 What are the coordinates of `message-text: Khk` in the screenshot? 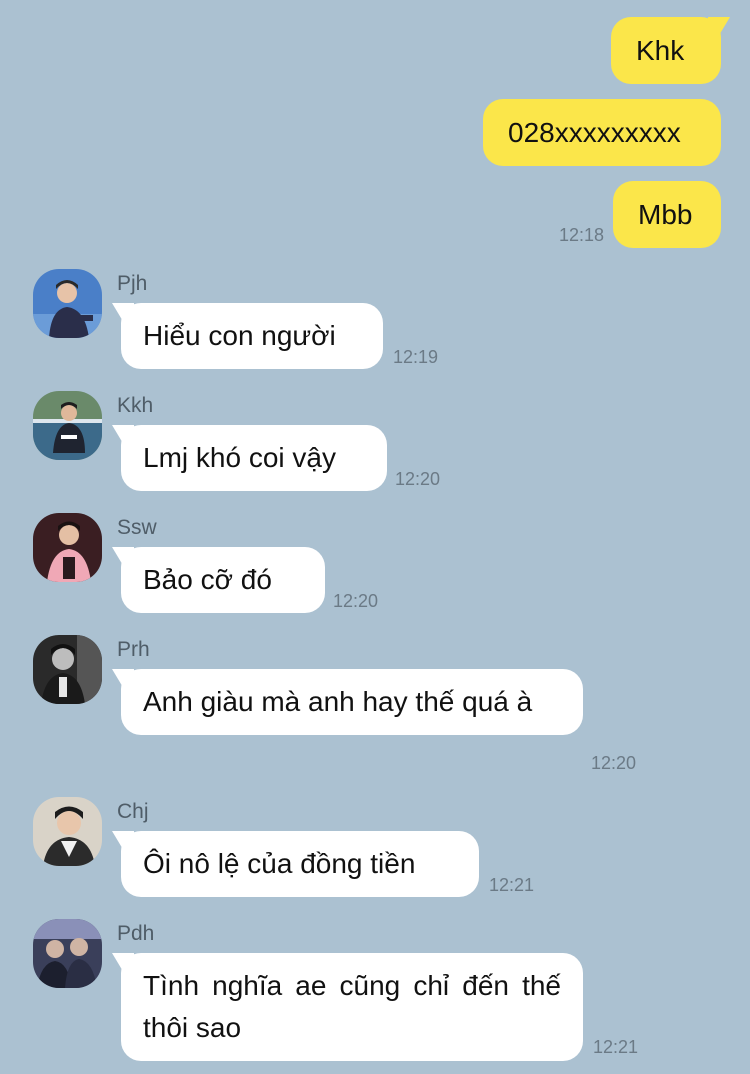 It's located at (660, 50).